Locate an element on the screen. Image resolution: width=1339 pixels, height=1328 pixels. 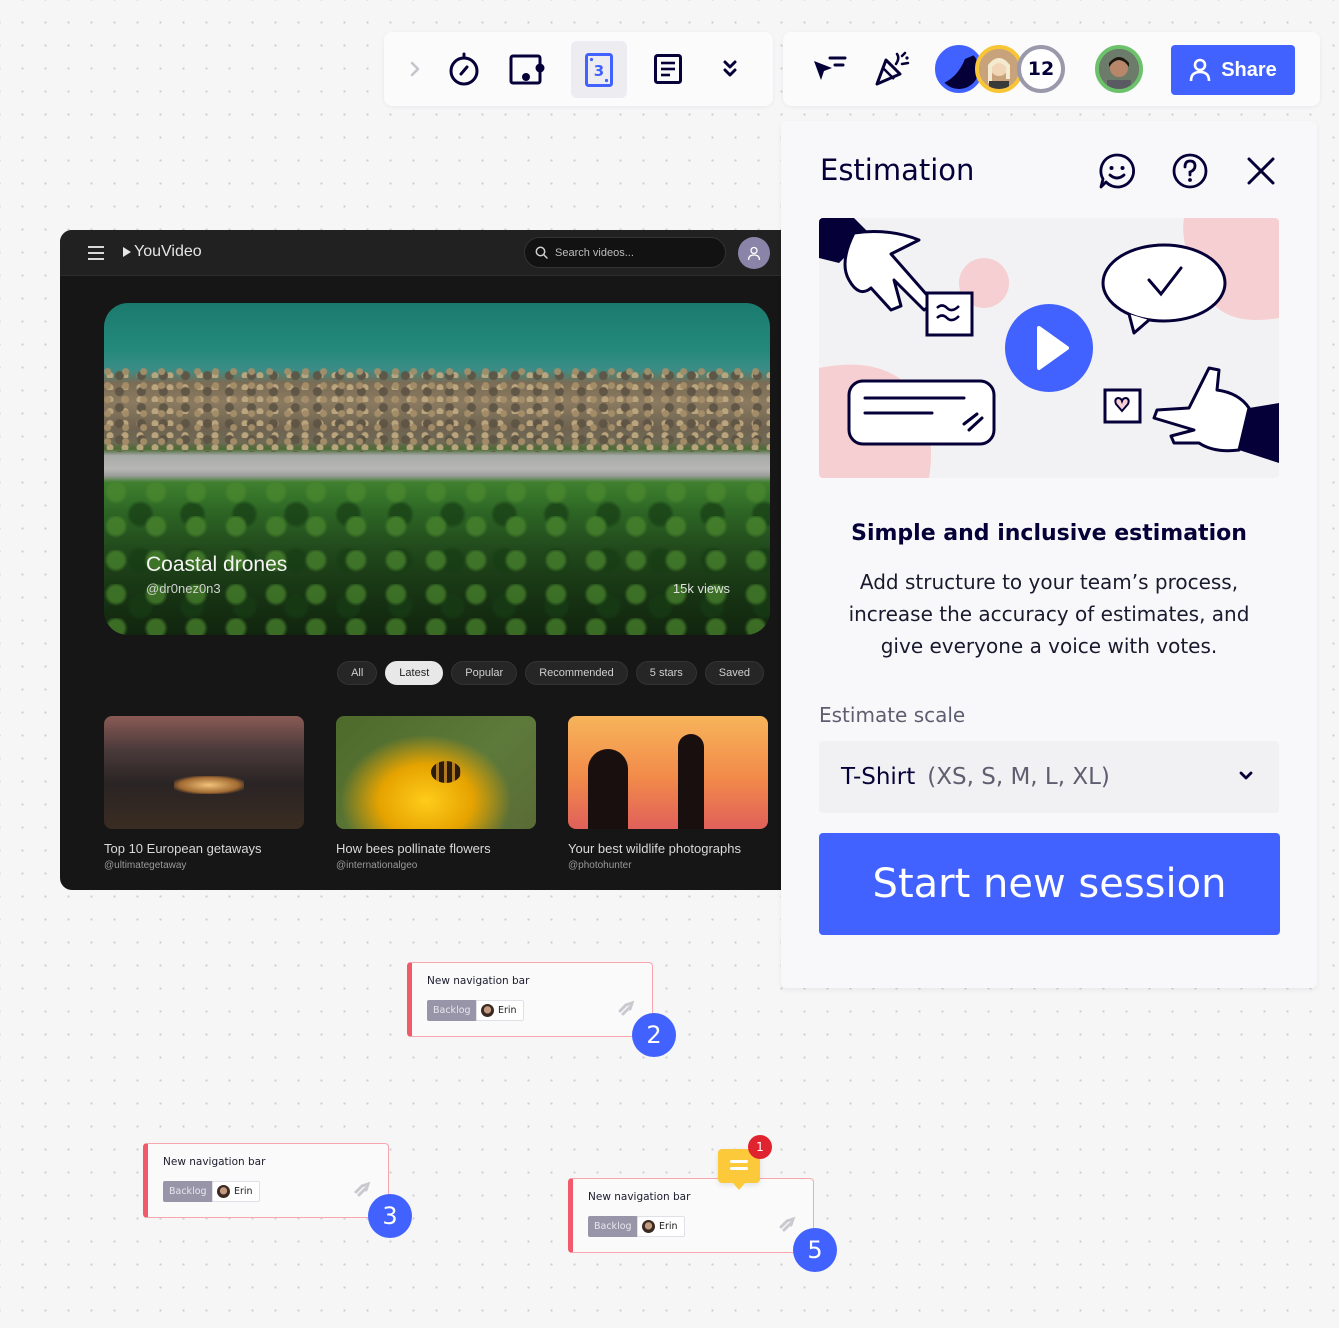
featured-video-channel: @dr0nez0n3 is located at coordinates (183, 588).